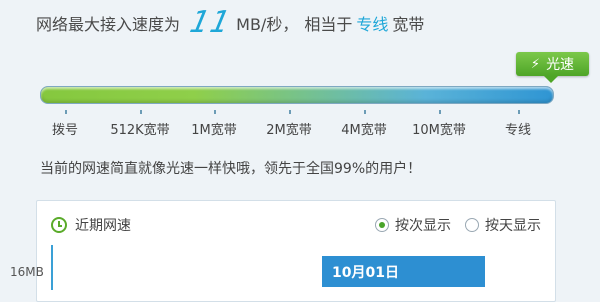 The image size is (600, 302). I want to click on speed-comparison-note: 当前的网速简直就像光速一样快哦，领先于全国99%的用户！, so click(231, 169).